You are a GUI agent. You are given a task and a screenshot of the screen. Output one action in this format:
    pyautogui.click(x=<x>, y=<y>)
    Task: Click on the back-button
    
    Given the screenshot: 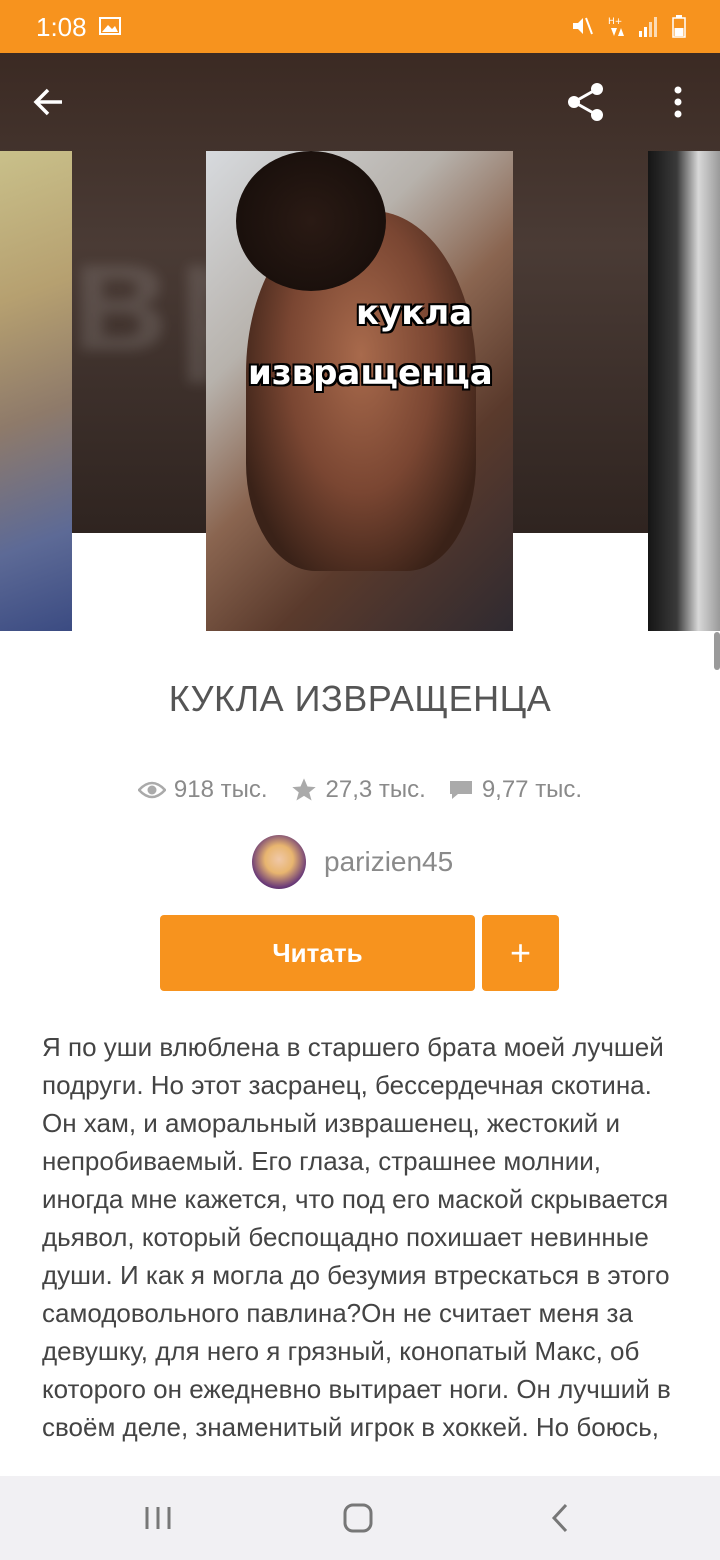 What is the action you would take?
    pyautogui.click(x=49, y=102)
    